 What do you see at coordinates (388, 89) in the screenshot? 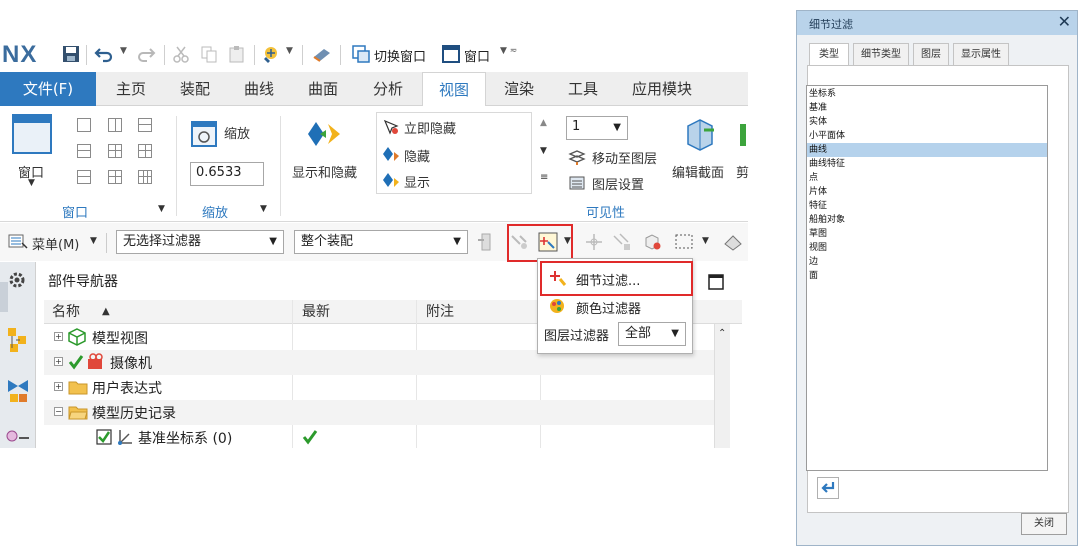
I see `tab-analysis: 分析` at bounding box center [388, 89].